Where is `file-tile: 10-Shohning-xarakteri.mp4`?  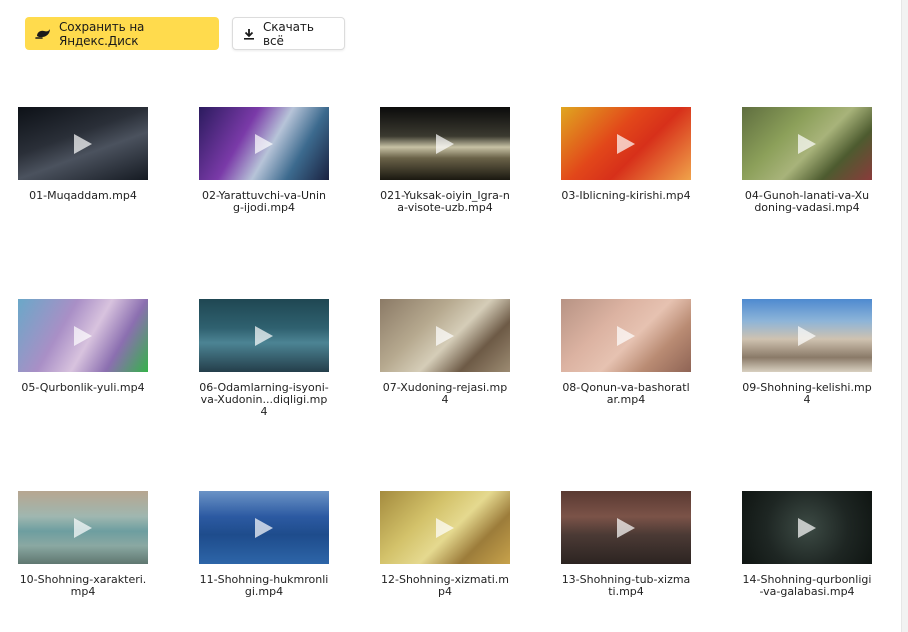
file-tile: 10-Shohning-xarakteri.mp4 is located at coordinates (83, 551).